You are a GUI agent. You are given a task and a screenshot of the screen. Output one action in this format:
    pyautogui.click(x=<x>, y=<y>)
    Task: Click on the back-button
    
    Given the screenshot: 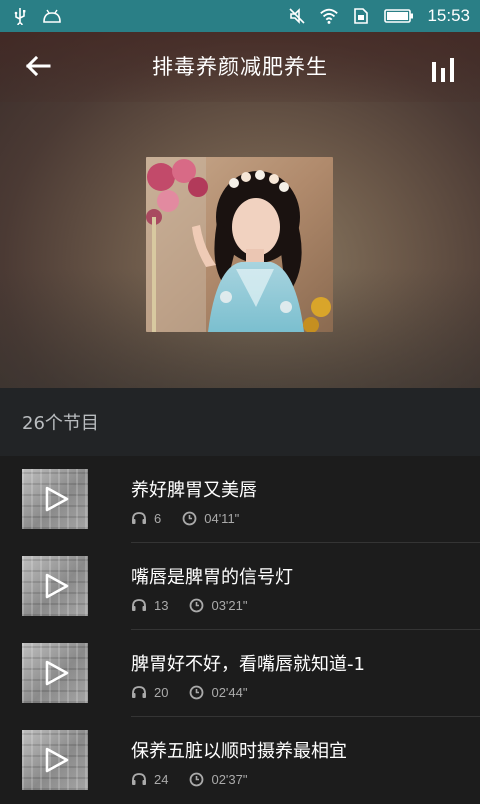 What is the action you would take?
    pyautogui.click(x=38, y=66)
    